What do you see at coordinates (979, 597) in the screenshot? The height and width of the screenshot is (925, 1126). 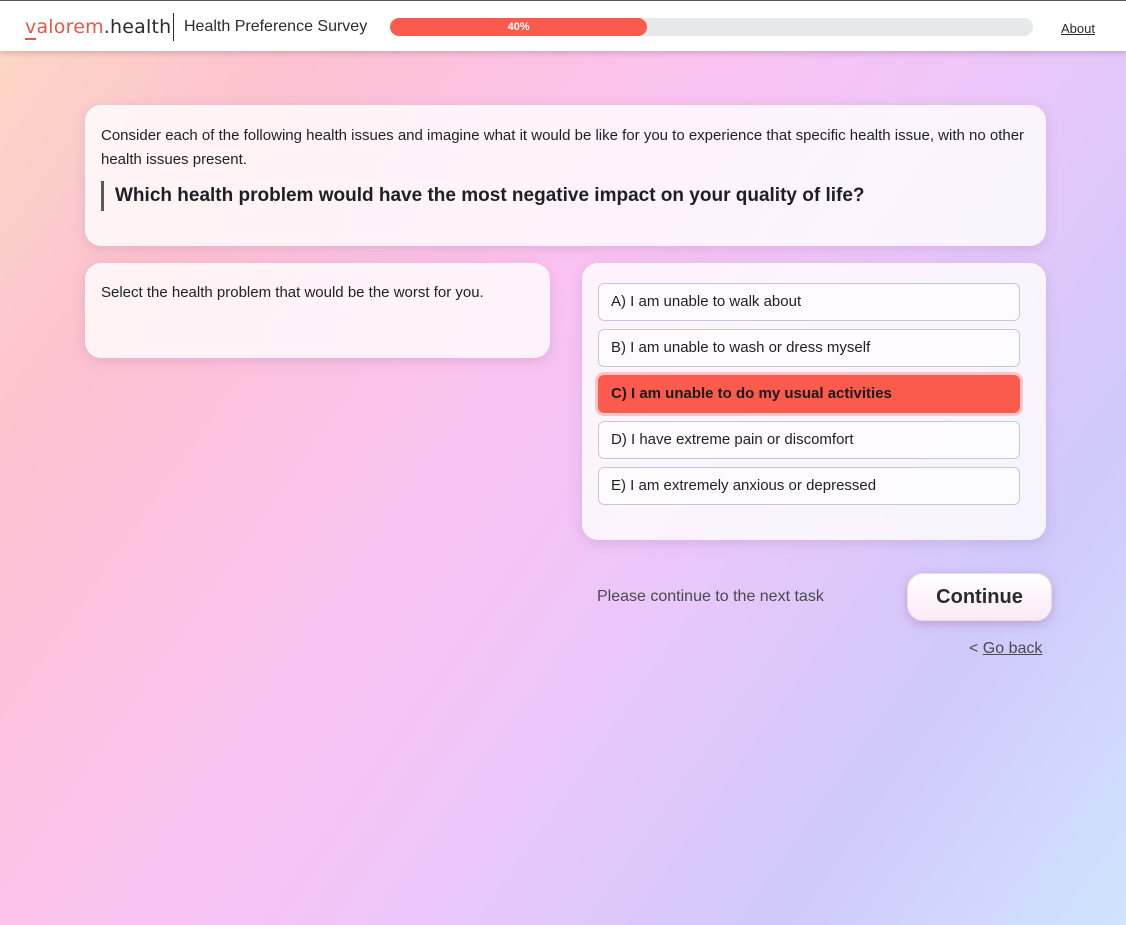 I see `continue-button: Continue` at bounding box center [979, 597].